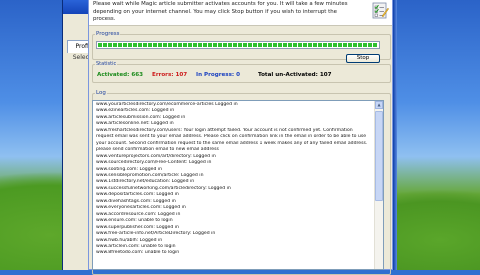 This screenshot has height=275, width=480. I want to click on progress-bar-fill, so click(238, 45).